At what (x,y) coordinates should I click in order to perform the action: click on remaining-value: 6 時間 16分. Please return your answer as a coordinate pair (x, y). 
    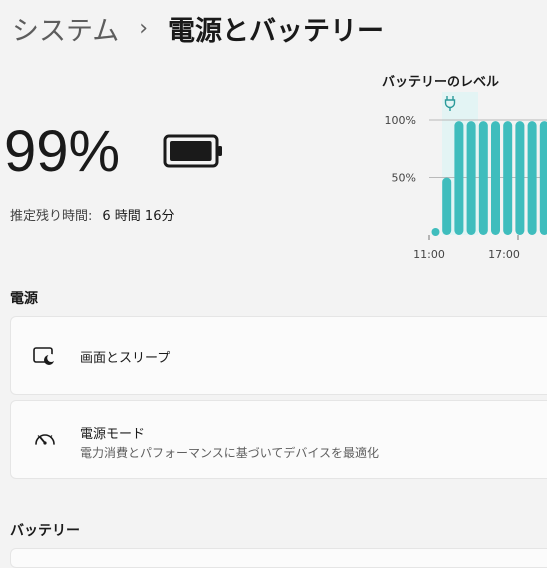
    Looking at the image, I should click on (138, 216).